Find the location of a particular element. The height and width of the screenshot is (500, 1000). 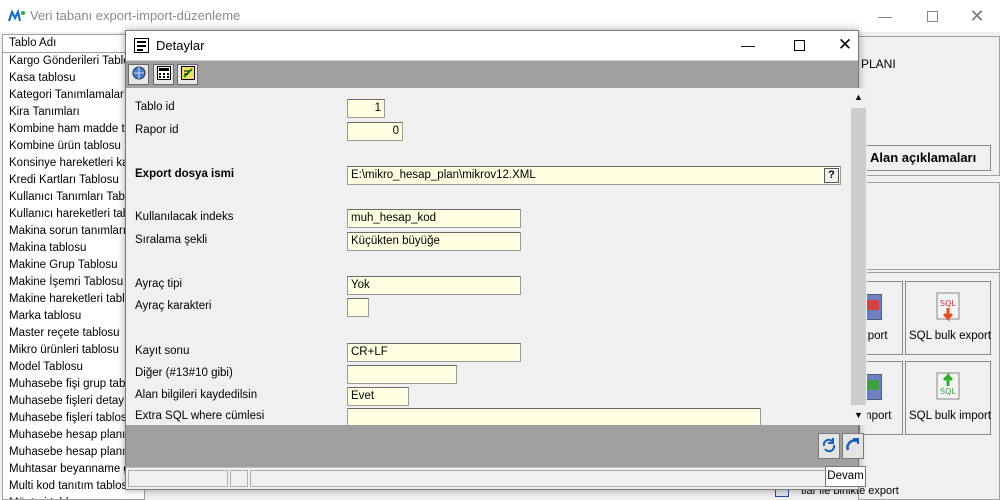

scroll-thumb is located at coordinates (858, 256).